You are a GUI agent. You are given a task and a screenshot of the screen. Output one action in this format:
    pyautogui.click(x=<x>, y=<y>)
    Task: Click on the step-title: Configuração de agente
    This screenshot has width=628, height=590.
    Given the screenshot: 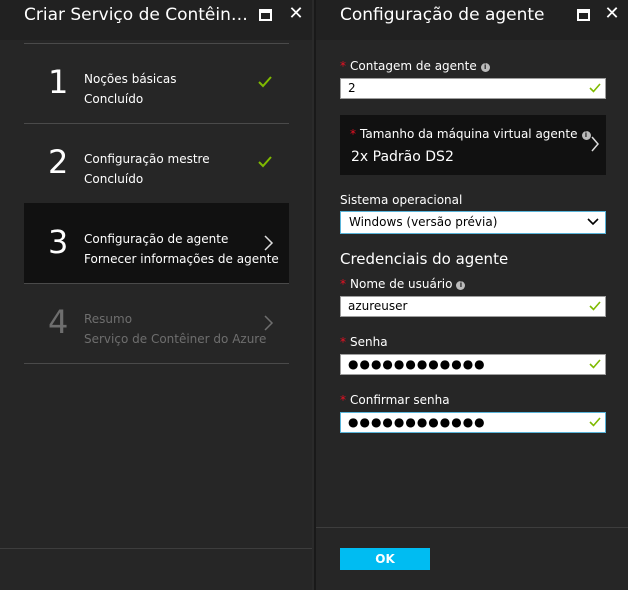 What is the action you would take?
    pyautogui.click(x=156, y=239)
    